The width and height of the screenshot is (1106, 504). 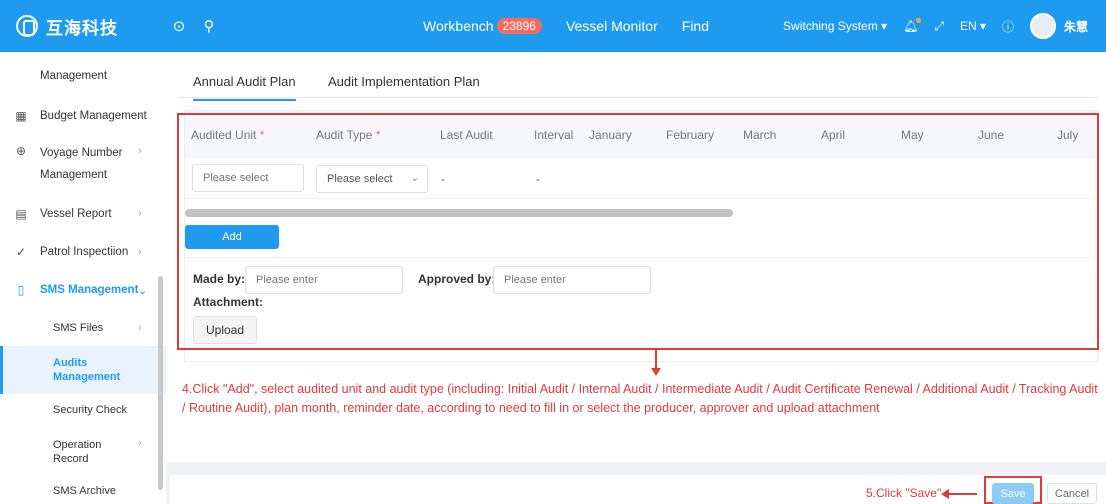 What do you see at coordinates (927, 26) in the screenshot?
I see `top-right-tools: Switching System ▾ 🔔︎ ⤢ EN ▾ ⓘ 朱慧` at bounding box center [927, 26].